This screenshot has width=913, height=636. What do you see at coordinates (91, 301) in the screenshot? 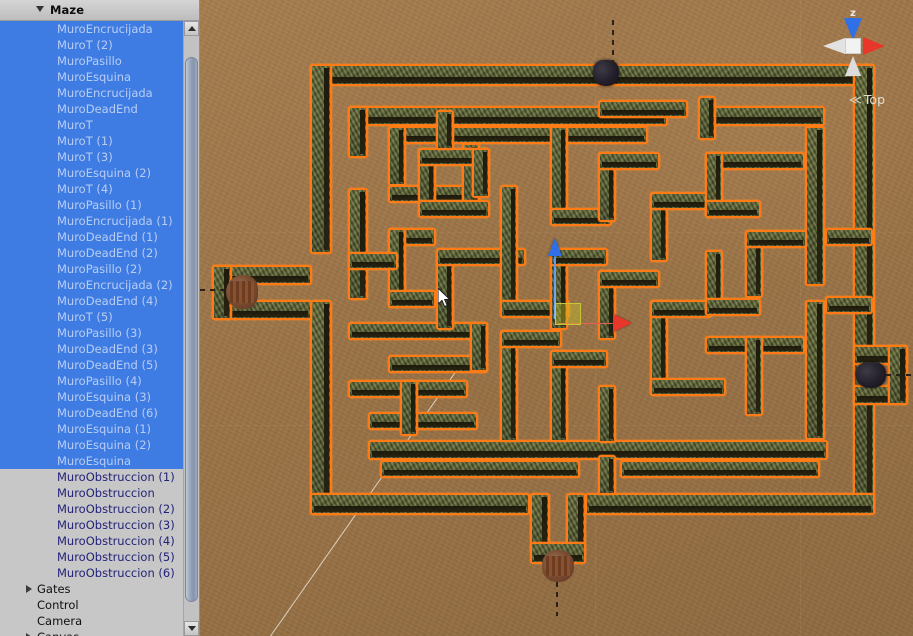
I see `hierarchy-item: MuroDeadEnd (4)` at bounding box center [91, 301].